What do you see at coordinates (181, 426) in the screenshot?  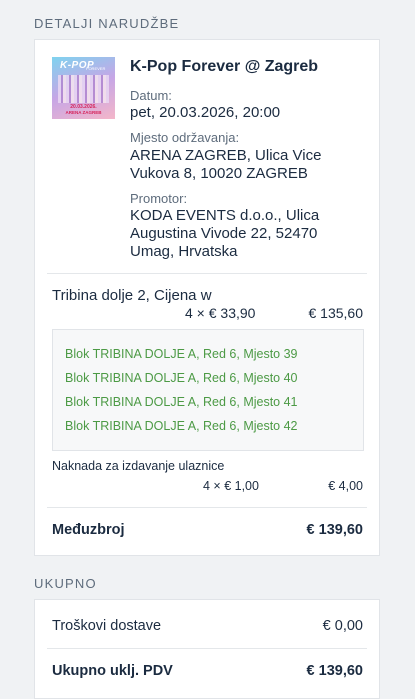 I see `seat-item: Blok TRIBINA DOLJE A, Red 6, Mjesto 42` at bounding box center [181, 426].